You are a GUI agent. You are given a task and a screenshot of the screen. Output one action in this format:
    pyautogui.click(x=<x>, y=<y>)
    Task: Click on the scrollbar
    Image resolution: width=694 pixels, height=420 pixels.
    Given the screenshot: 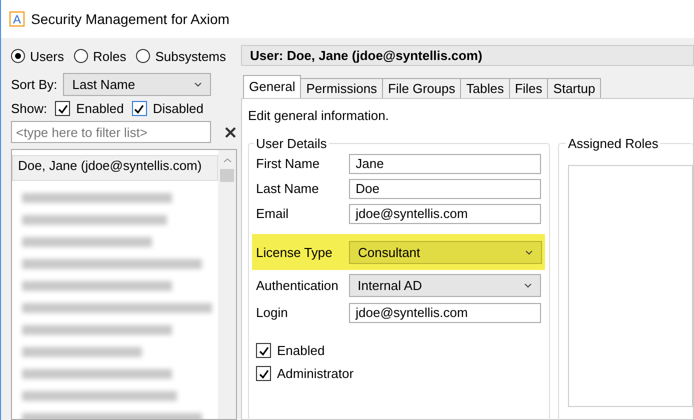 What is the action you would take?
    pyautogui.click(x=227, y=284)
    